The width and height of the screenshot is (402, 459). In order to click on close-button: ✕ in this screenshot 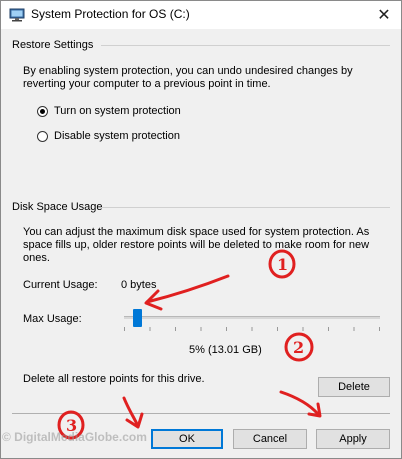, I will do `click(384, 15)`.